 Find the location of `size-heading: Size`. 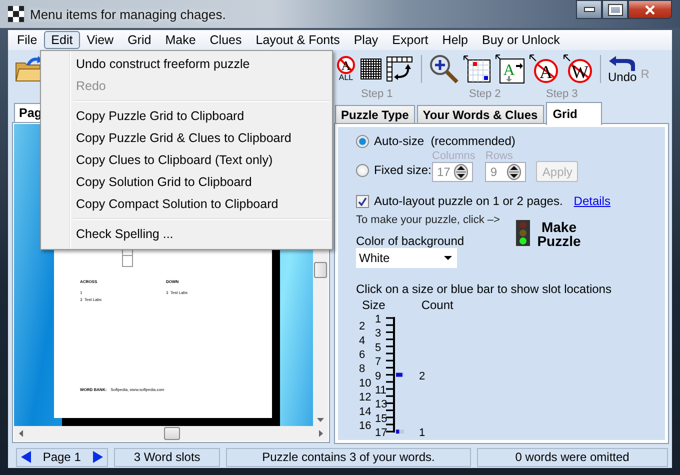

size-heading: Size is located at coordinates (374, 305).